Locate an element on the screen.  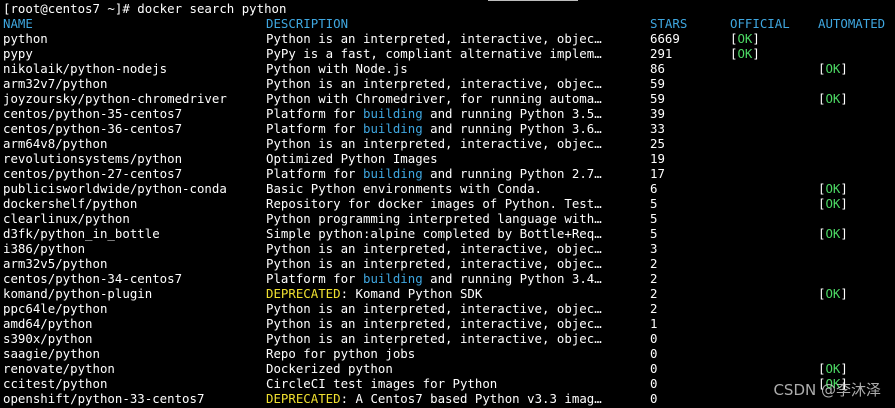
official-ok-badge: [OK] is located at coordinates (745, 38).